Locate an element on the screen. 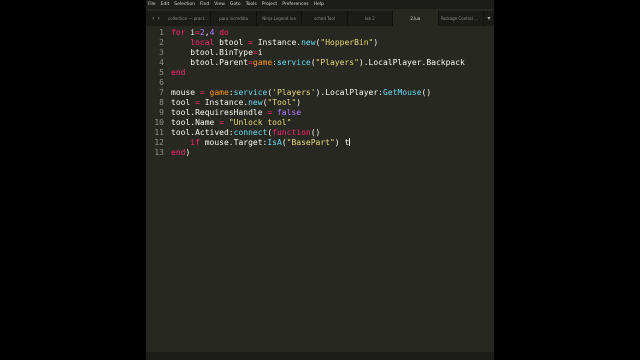 The image size is (640, 360). code-text: tool.Actived:connect(function() is located at coordinates (245, 132).